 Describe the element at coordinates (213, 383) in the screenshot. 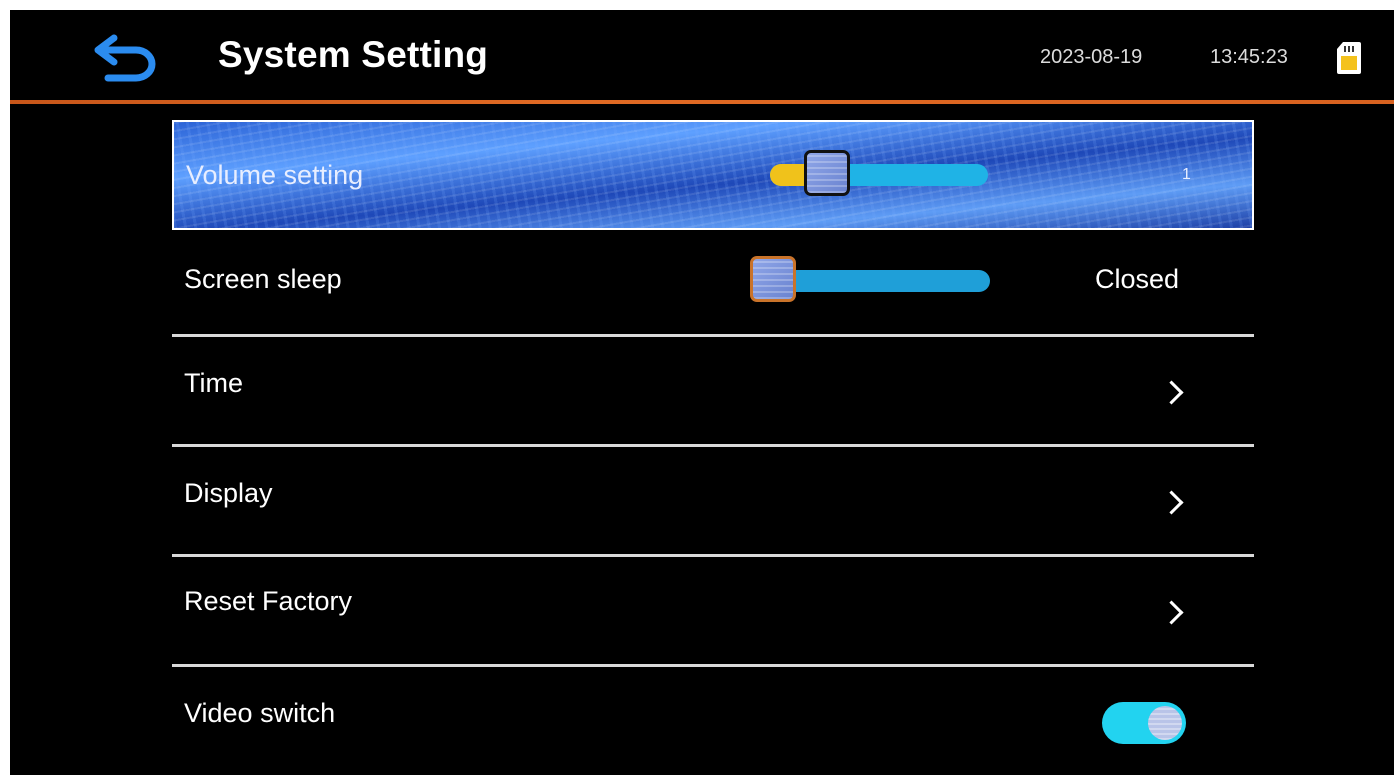

I see `time-label: Time` at that location.